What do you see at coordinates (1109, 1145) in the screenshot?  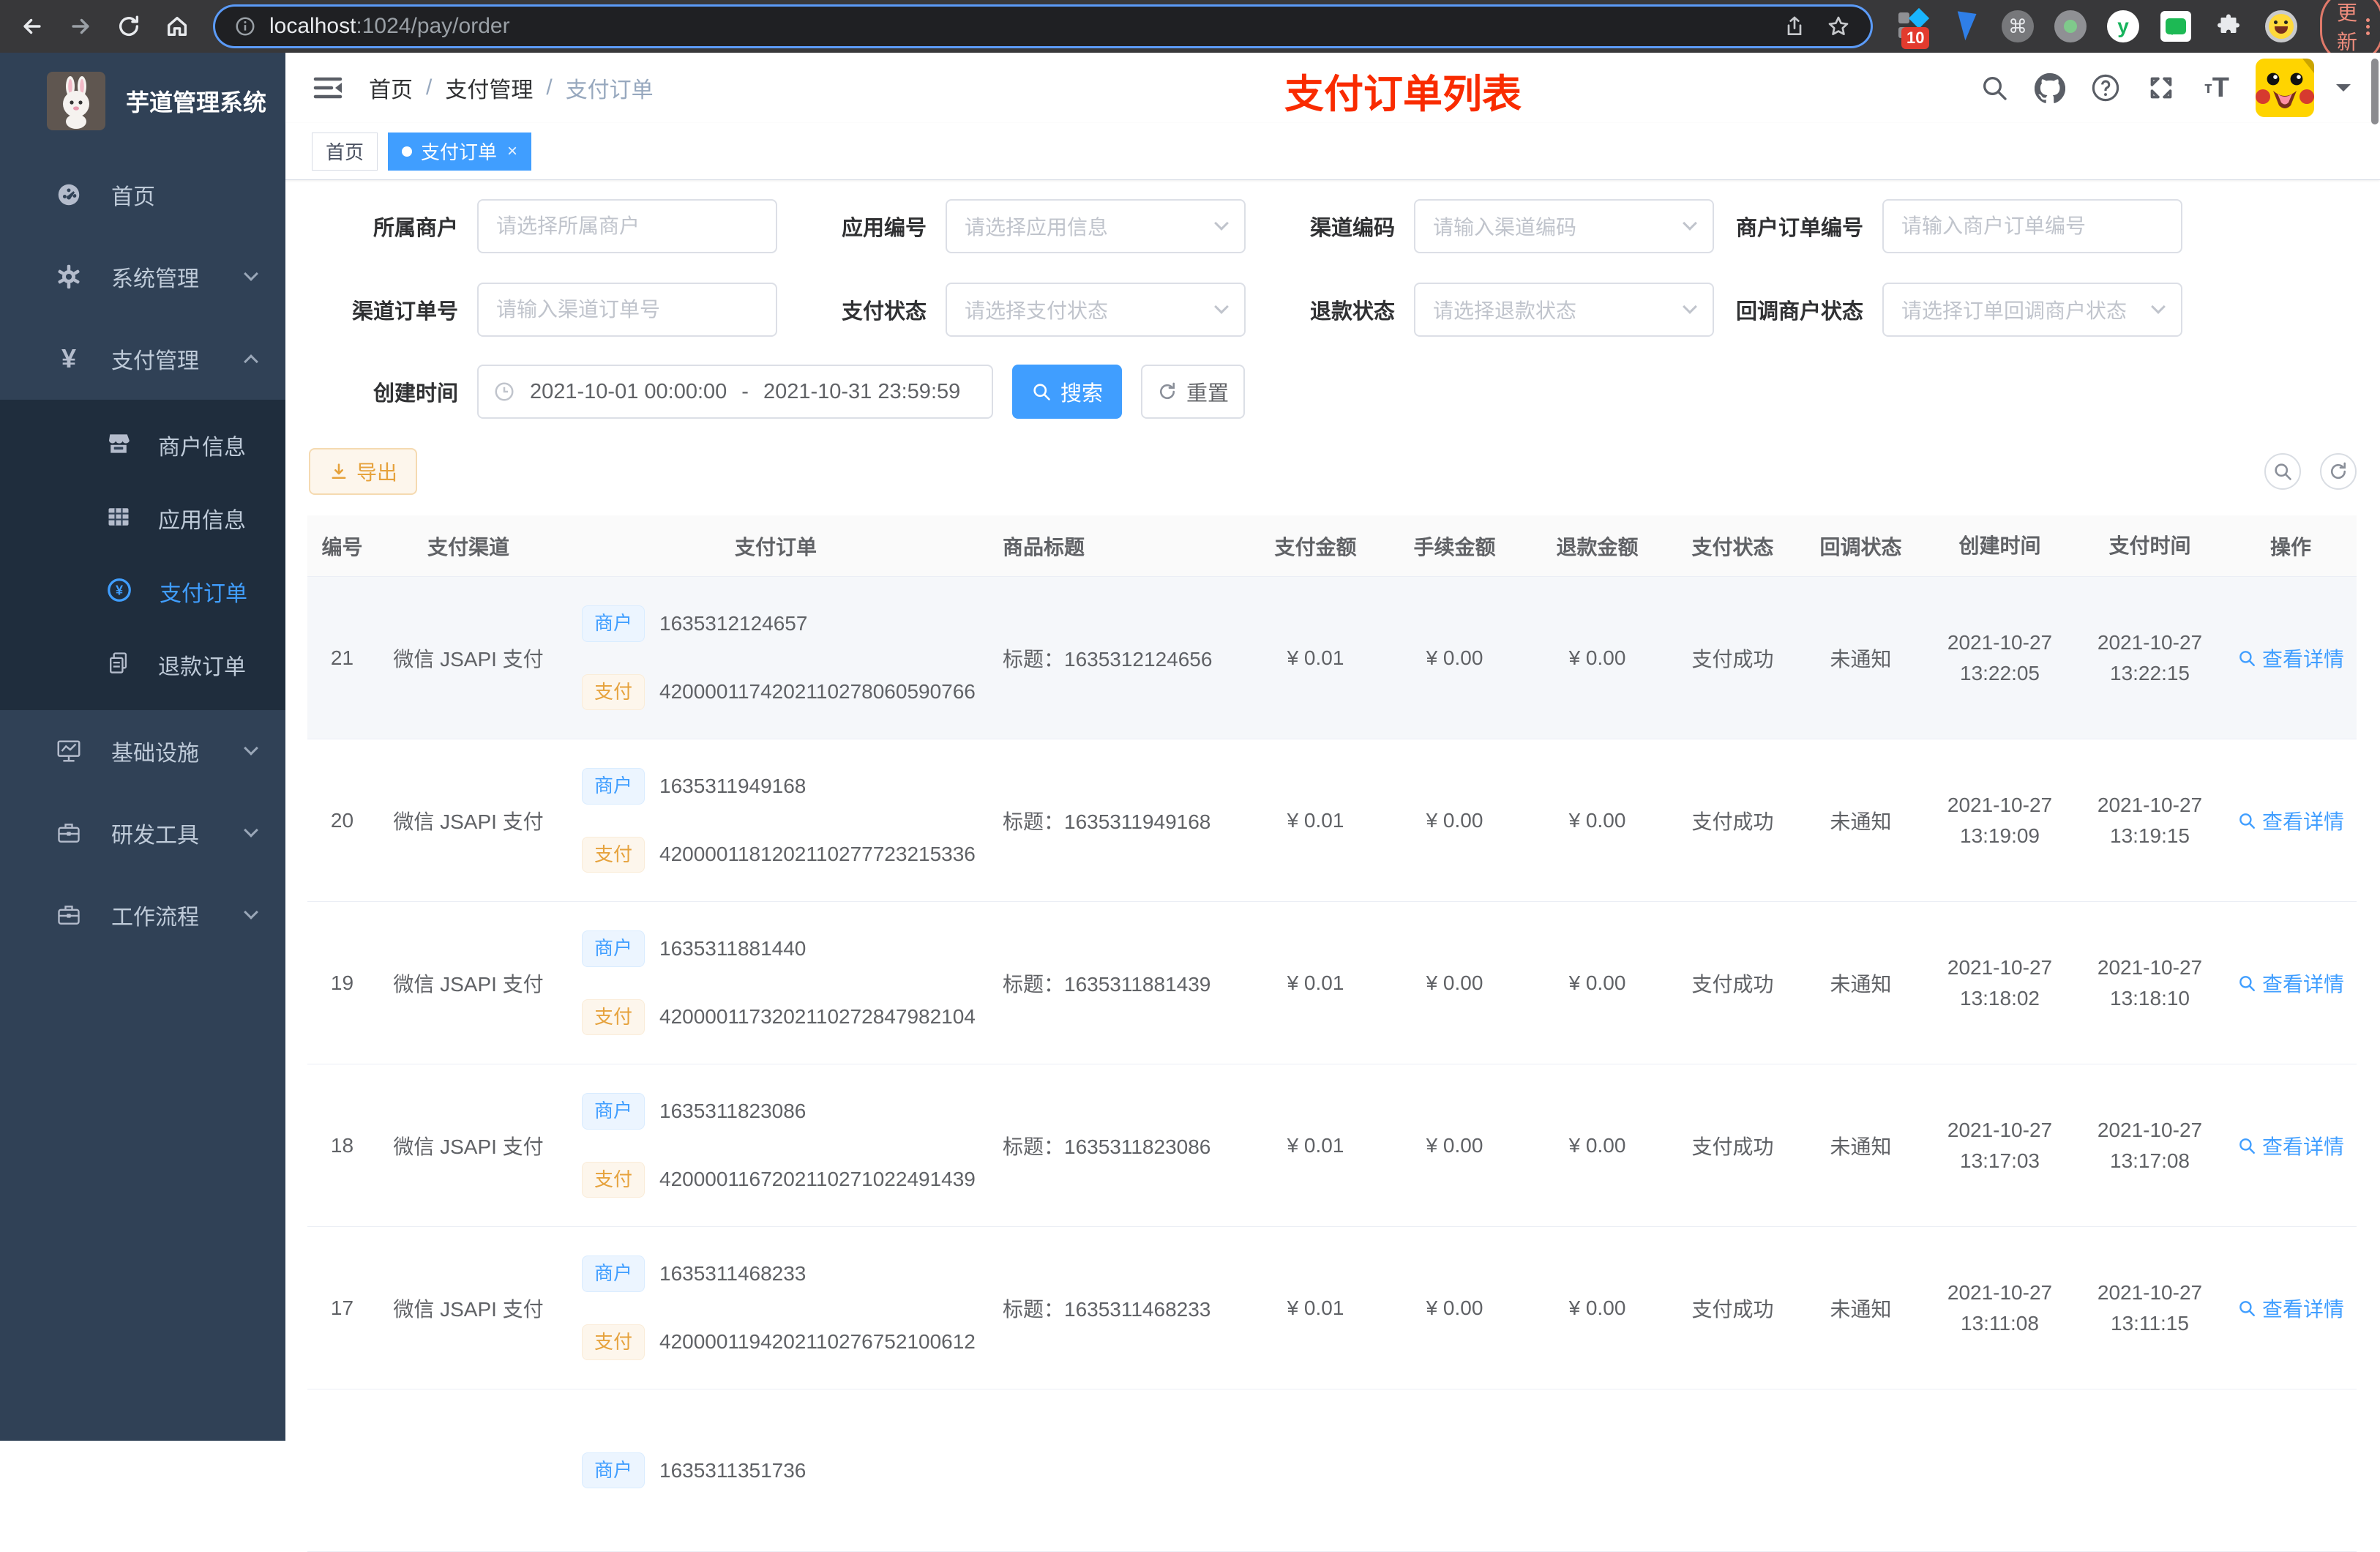 I see `cell-product-title: 标题：1635311823086` at bounding box center [1109, 1145].